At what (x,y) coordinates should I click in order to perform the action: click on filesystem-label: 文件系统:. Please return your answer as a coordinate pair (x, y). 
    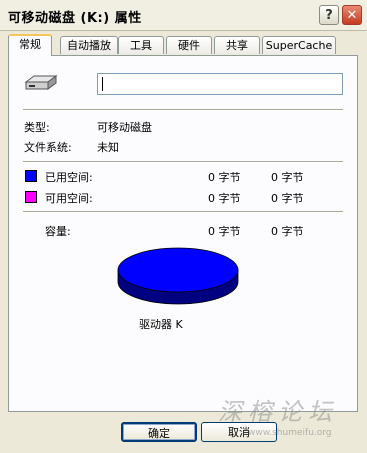
    Looking at the image, I should click on (48, 147).